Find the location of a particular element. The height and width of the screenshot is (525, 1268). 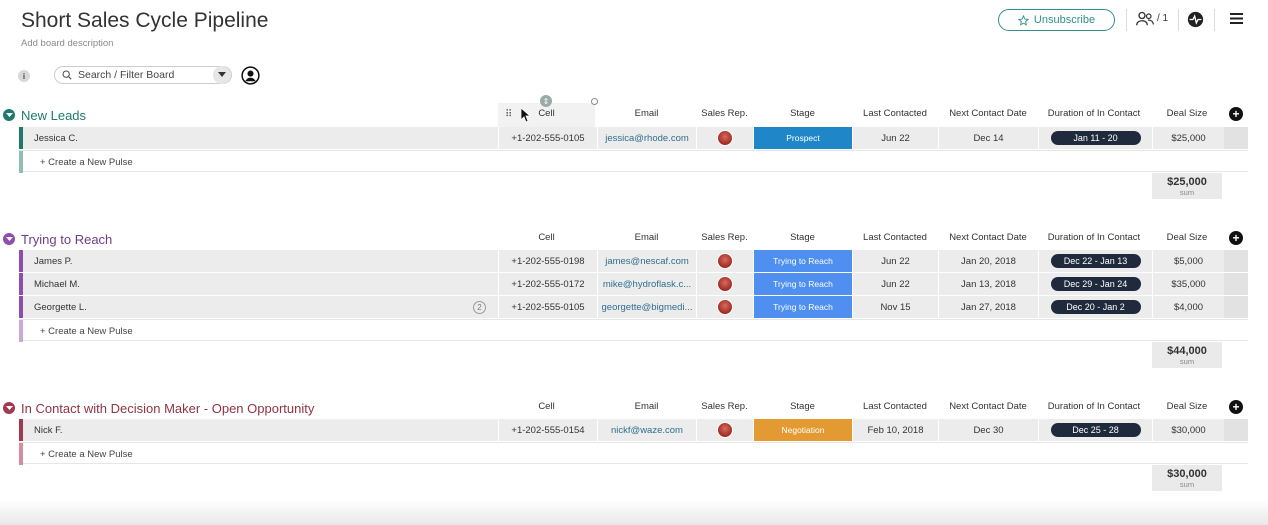

deal-size-cell: $4,000 is located at coordinates (1188, 307).